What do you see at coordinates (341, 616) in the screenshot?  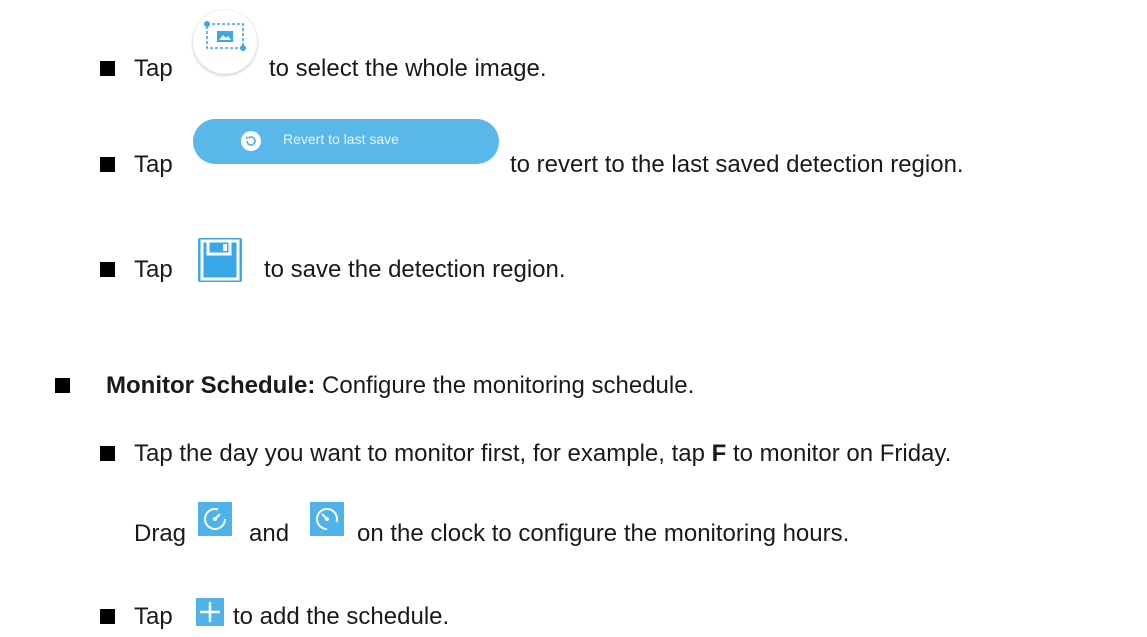 I see `add-schedule-text: to add the schedule.` at bounding box center [341, 616].